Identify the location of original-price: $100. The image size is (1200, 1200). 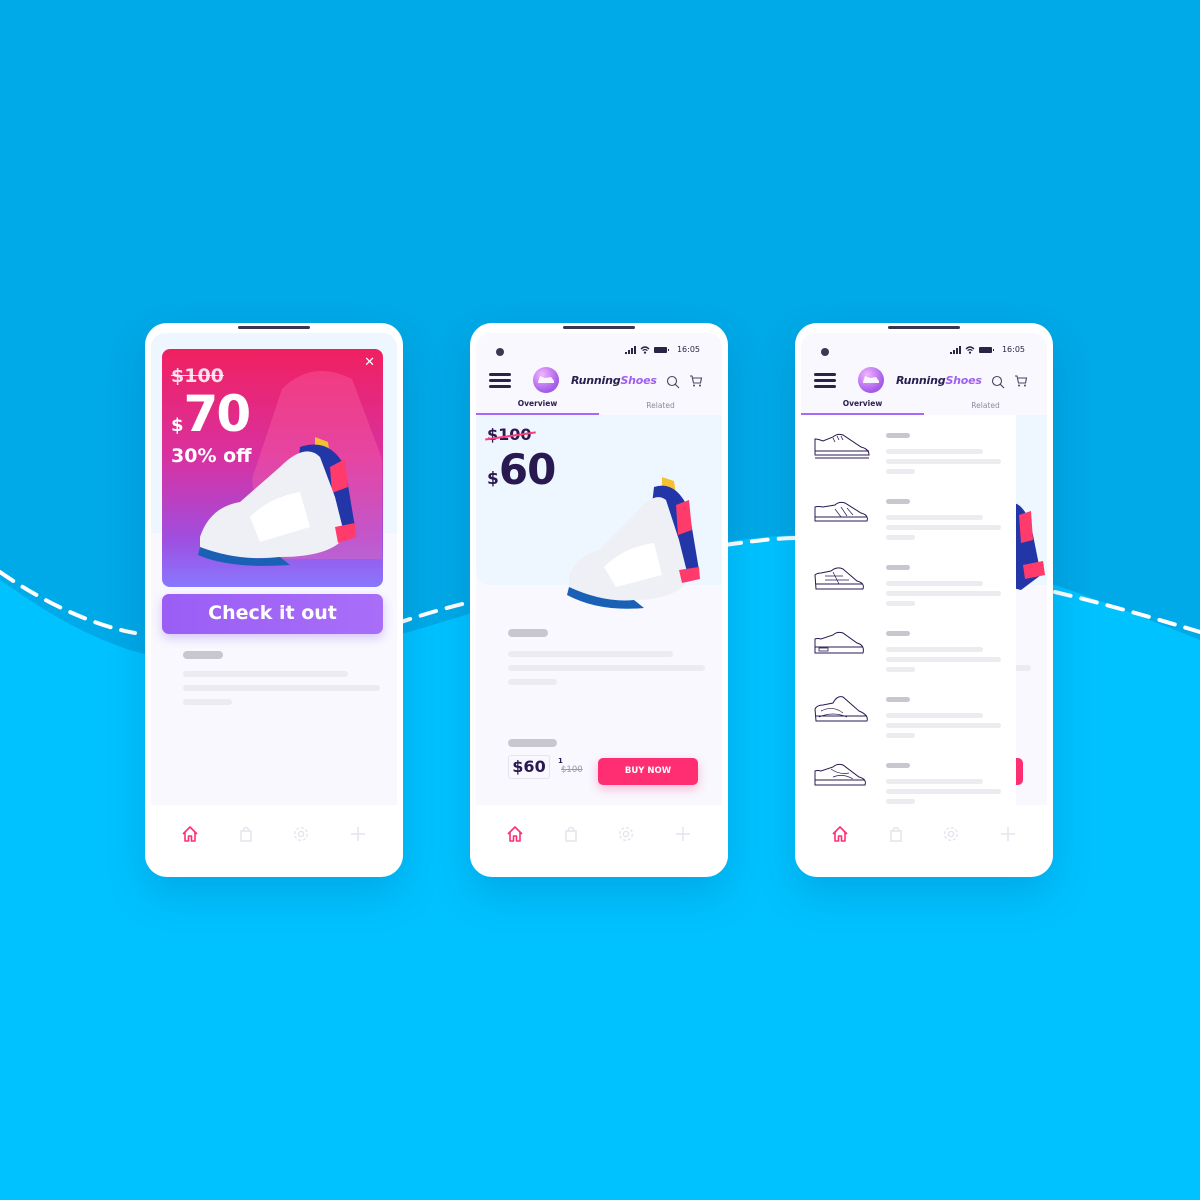
(572, 770).